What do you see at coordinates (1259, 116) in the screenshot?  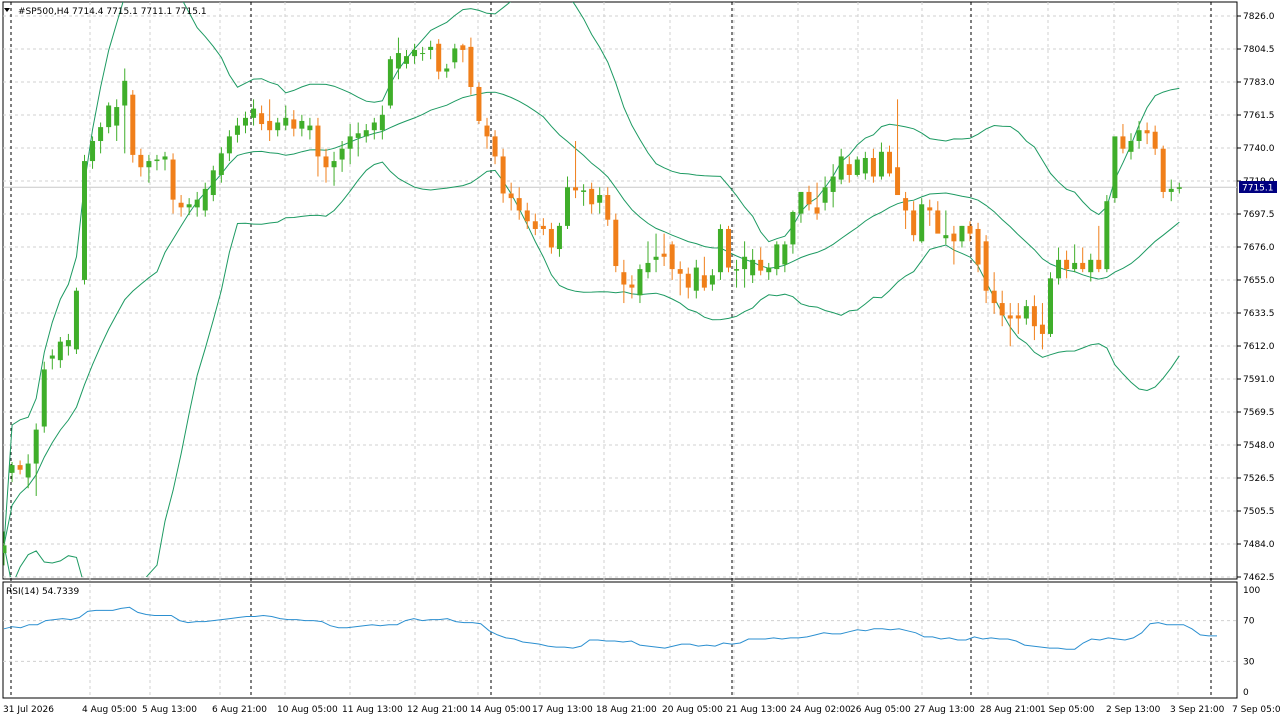 I see `price-tick-label: 7761.5` at bounding box center [1259, 116].